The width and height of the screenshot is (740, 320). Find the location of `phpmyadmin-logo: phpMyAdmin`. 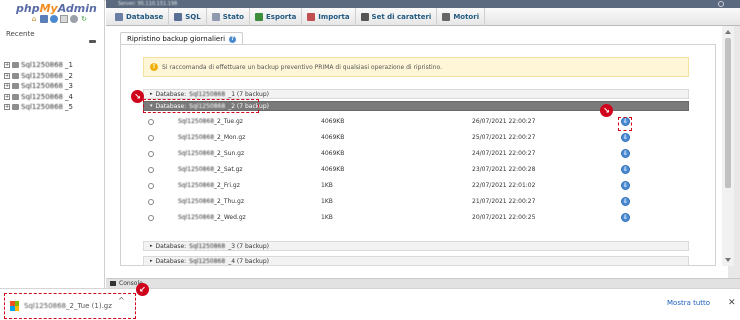

phpmyadmin-logo: phpMyAdmin is located at coordinates (56, 8).